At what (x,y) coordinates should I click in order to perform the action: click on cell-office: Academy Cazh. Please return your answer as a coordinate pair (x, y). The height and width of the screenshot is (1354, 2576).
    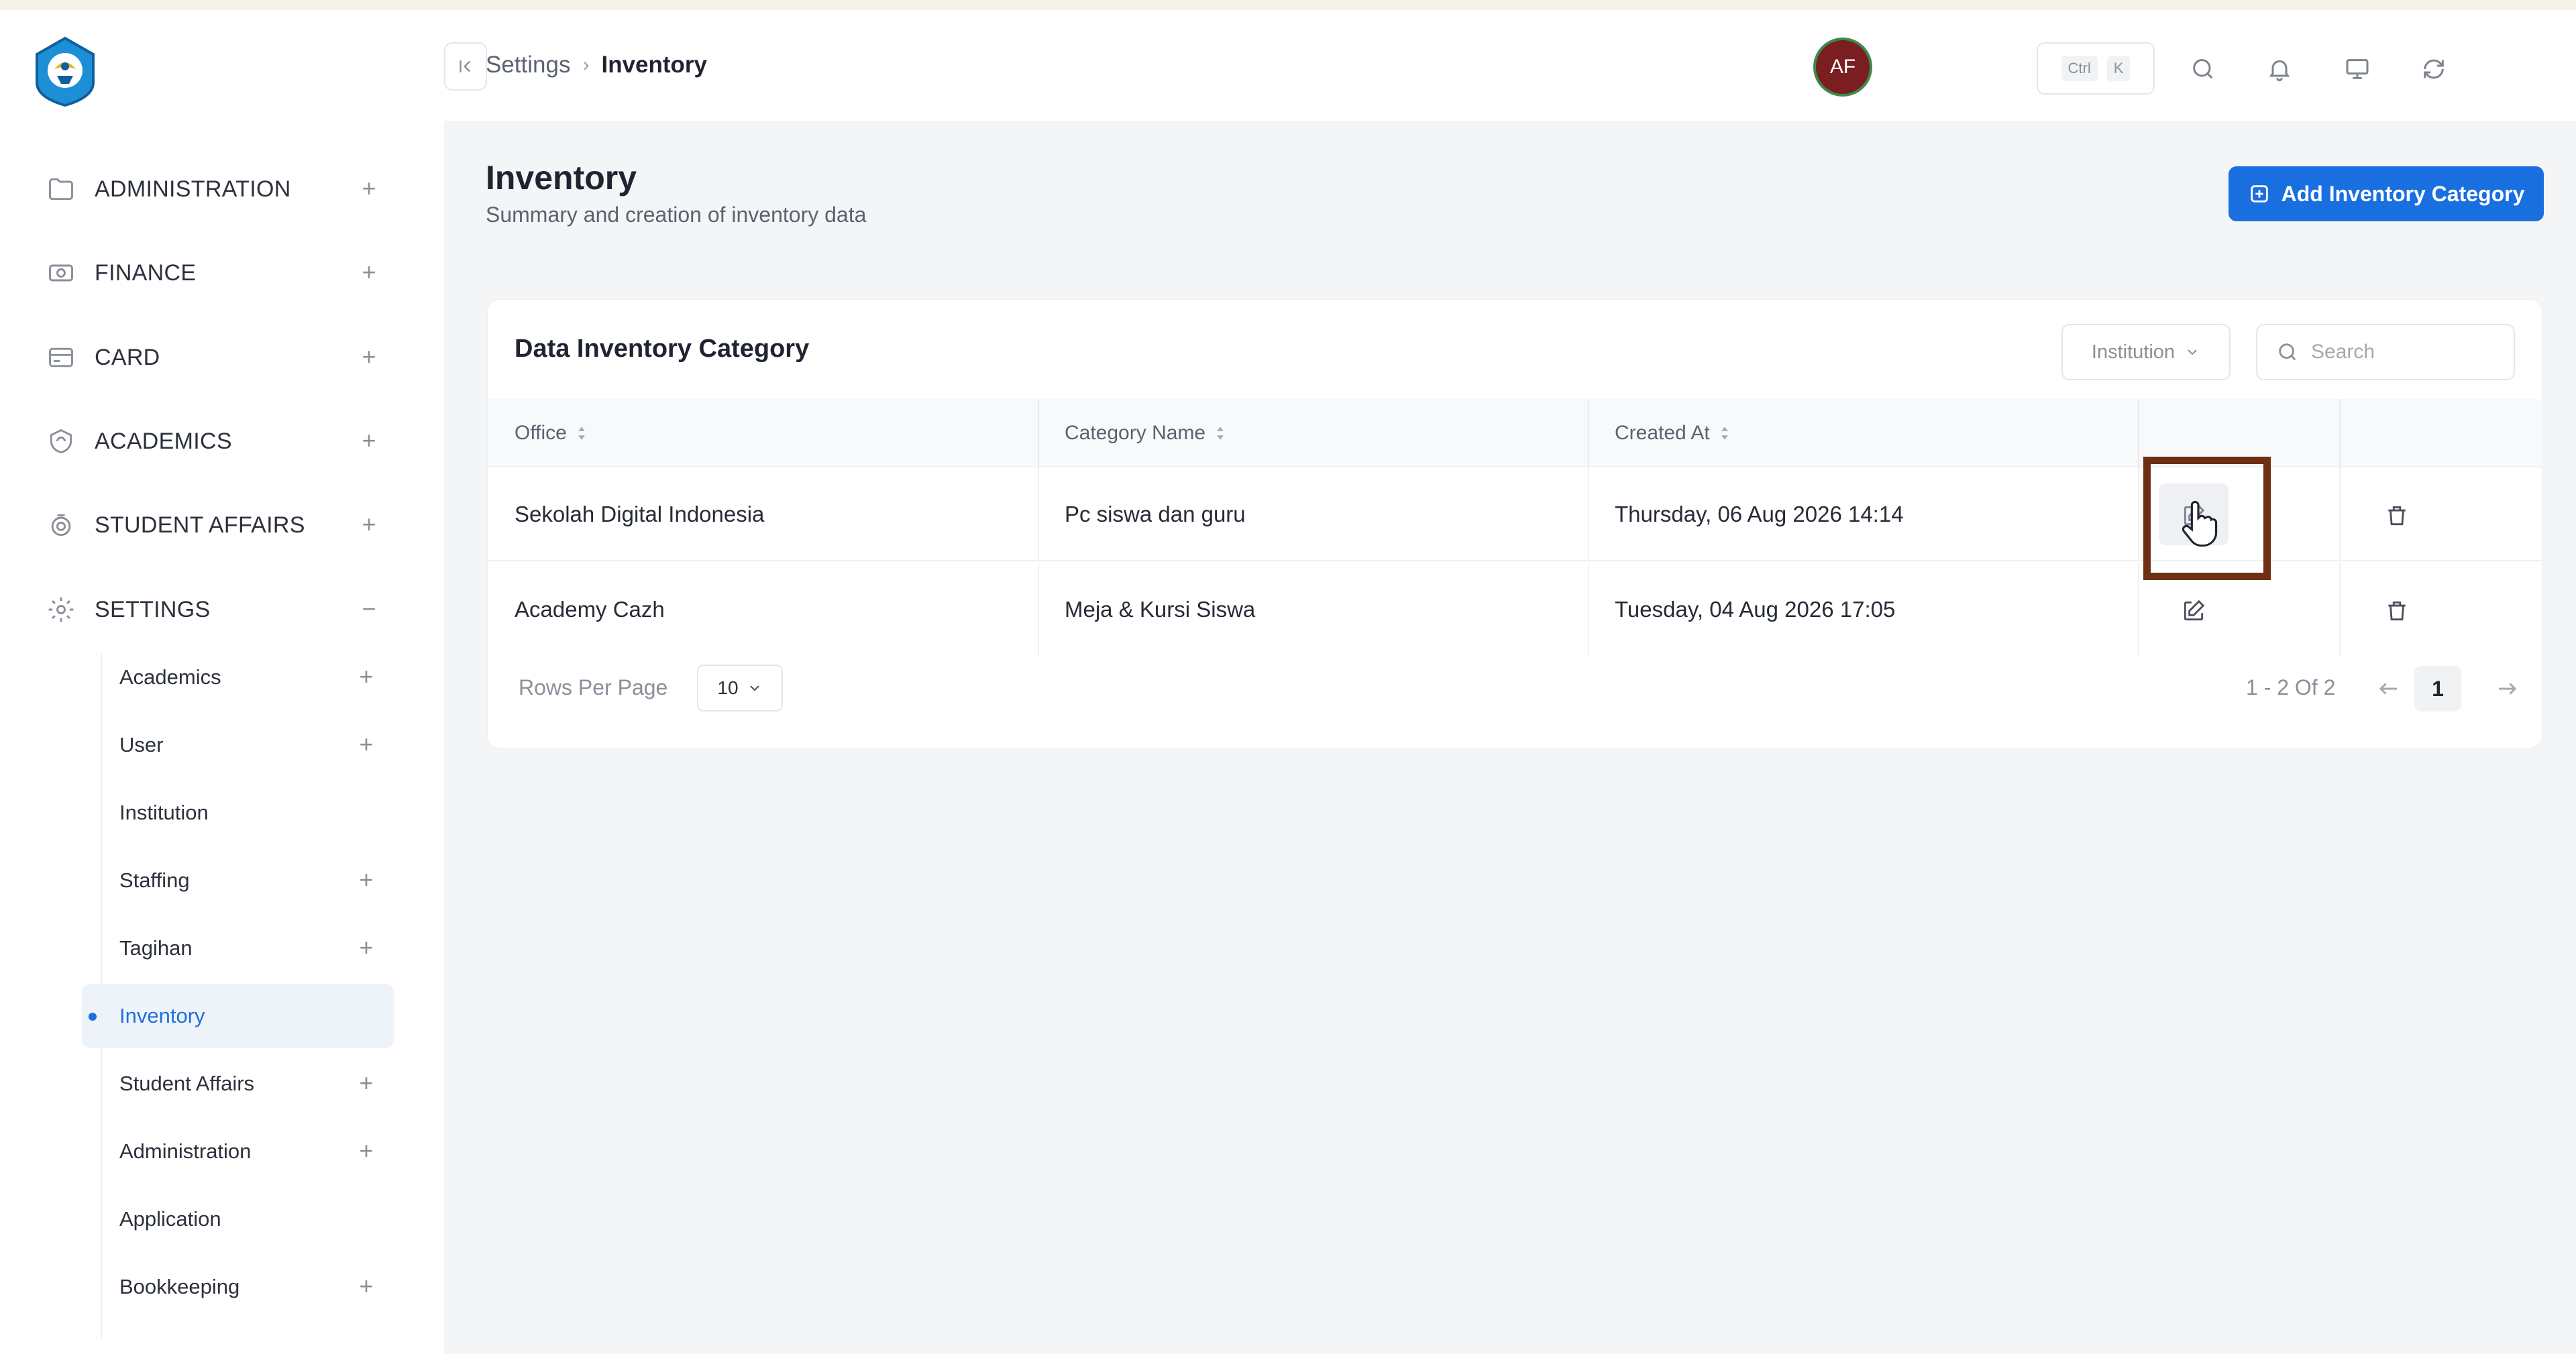
    Looking at the image, I should click on (590, 609).